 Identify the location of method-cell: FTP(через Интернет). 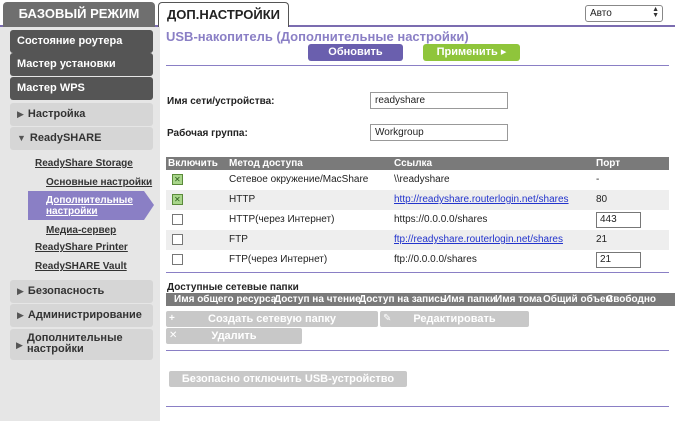
(278, 259).